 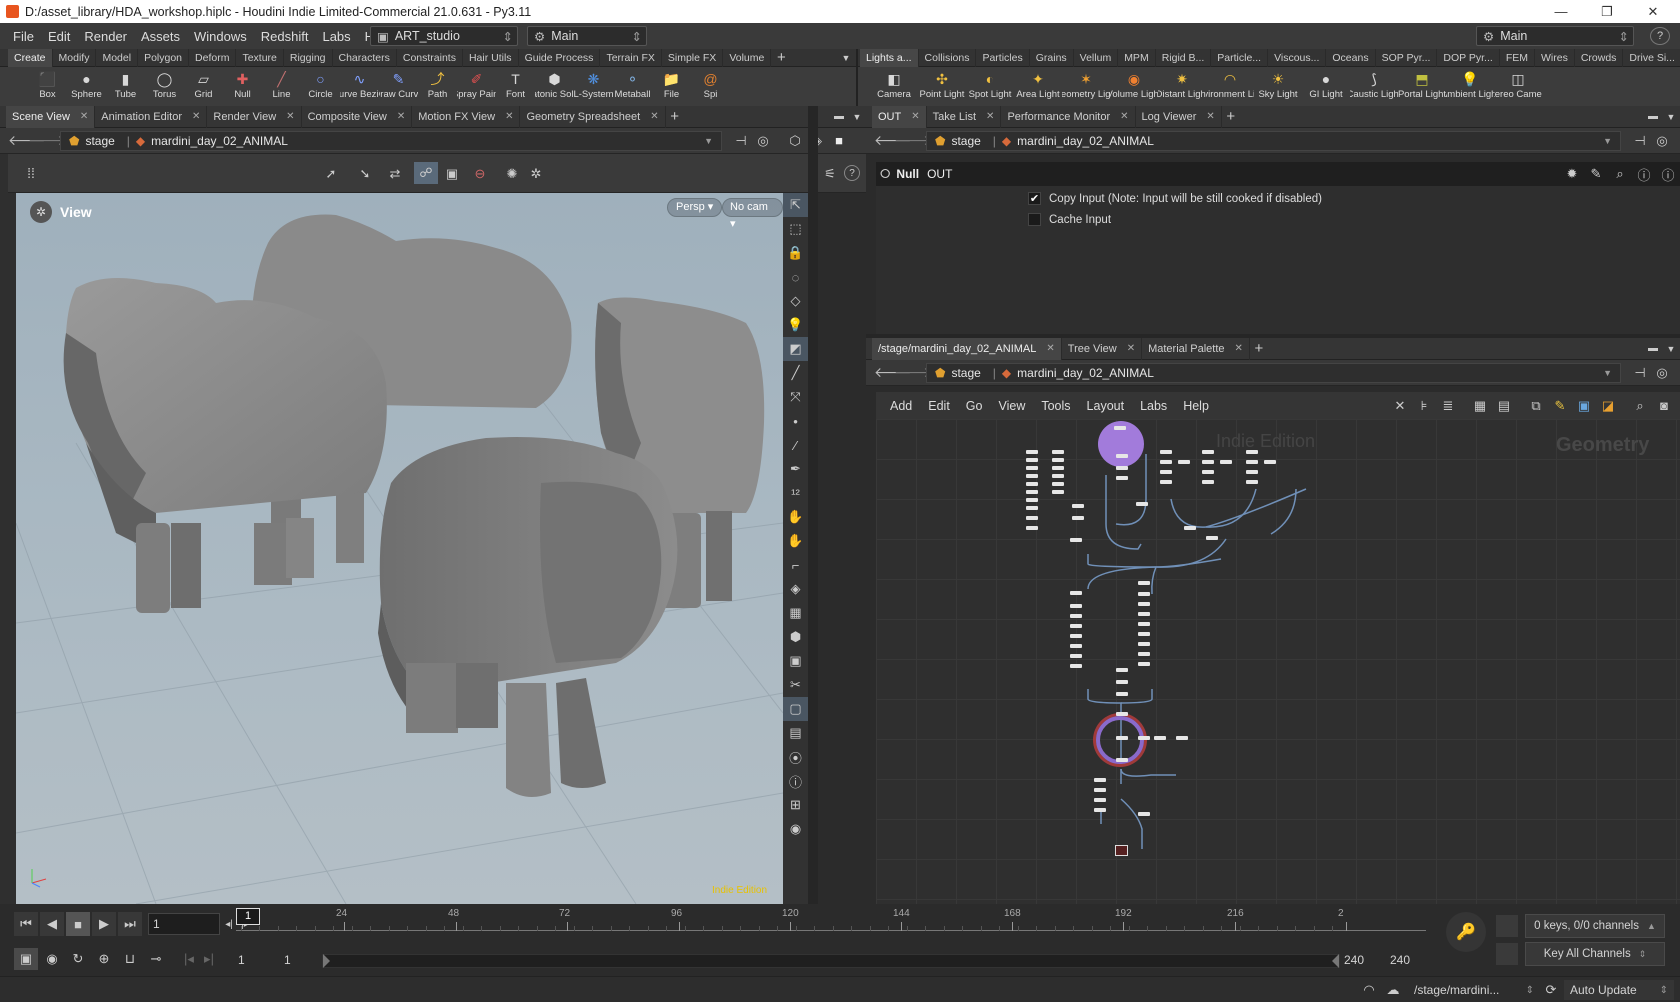 What do you see at coordinates (1400, 406) in the screenshot?
I see `wrench-icon: ✕` at bounding box center [1400, 406].